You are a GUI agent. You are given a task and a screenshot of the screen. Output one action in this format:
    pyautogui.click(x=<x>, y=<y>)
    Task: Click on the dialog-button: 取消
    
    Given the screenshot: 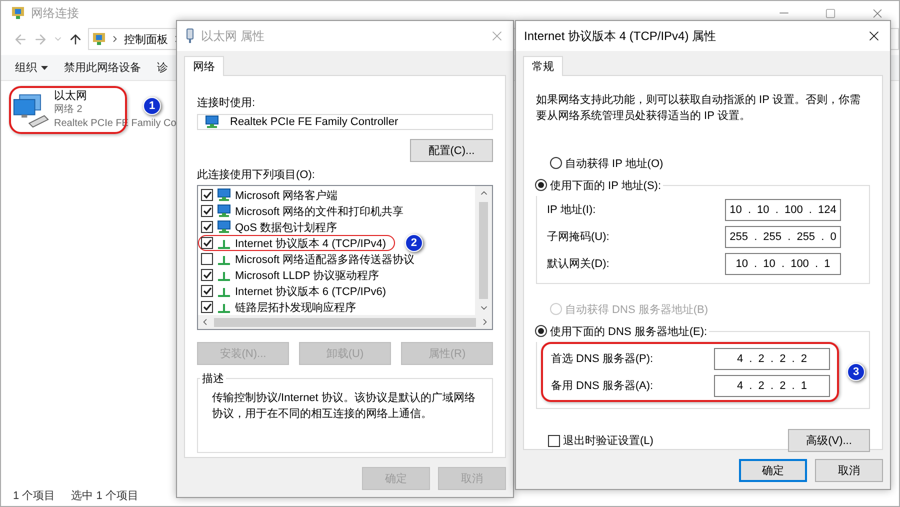 What is the action you would take?
    pyautogui.click(x=849, y=470)
    